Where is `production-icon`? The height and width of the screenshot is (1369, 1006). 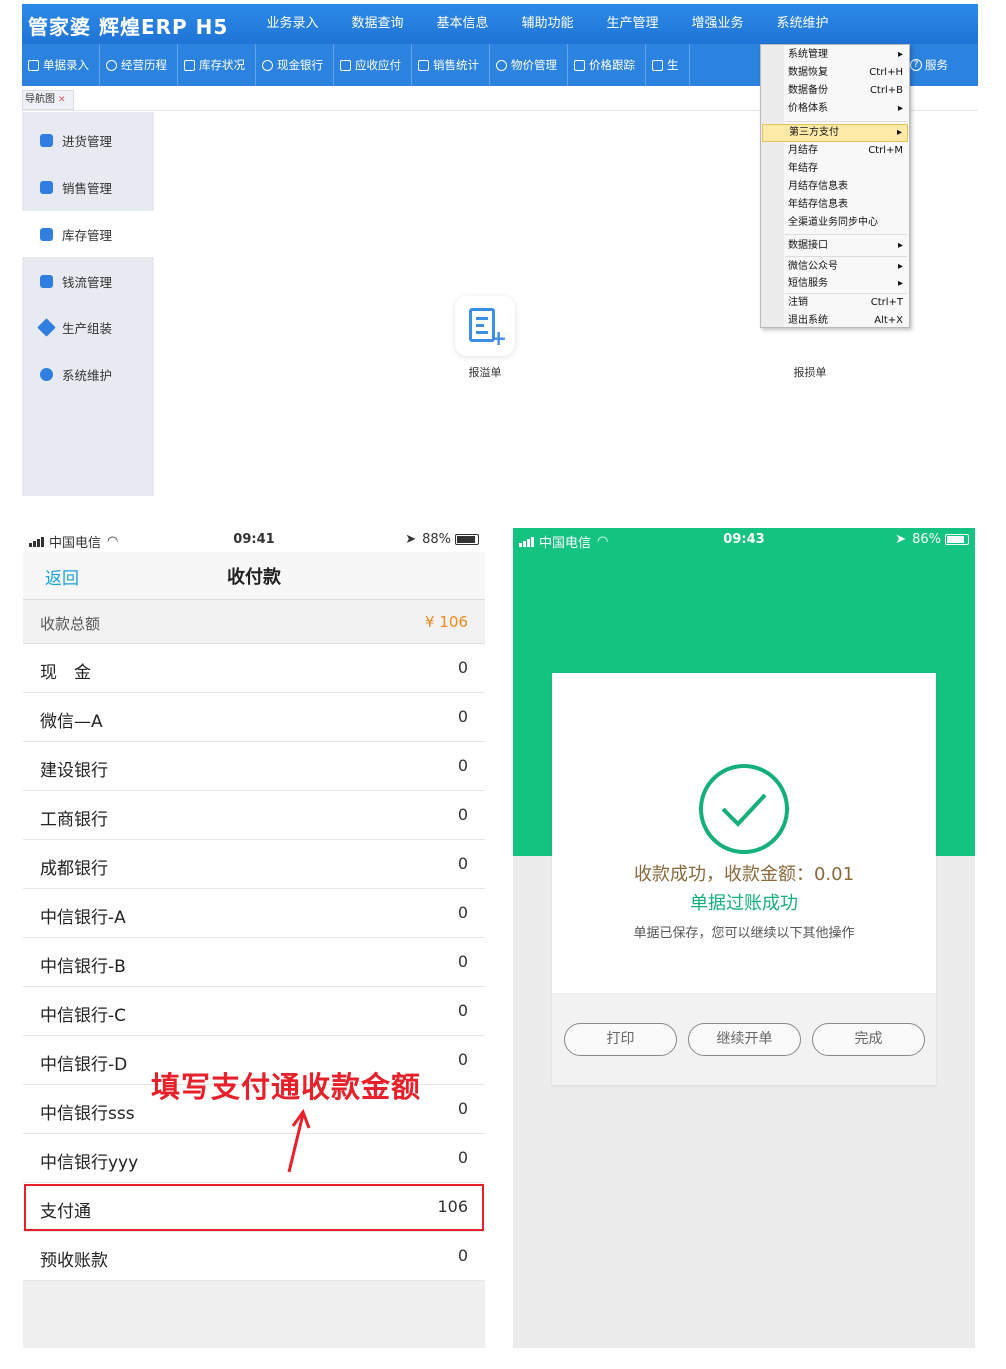
production-icon is located at coordinates (657, 65).